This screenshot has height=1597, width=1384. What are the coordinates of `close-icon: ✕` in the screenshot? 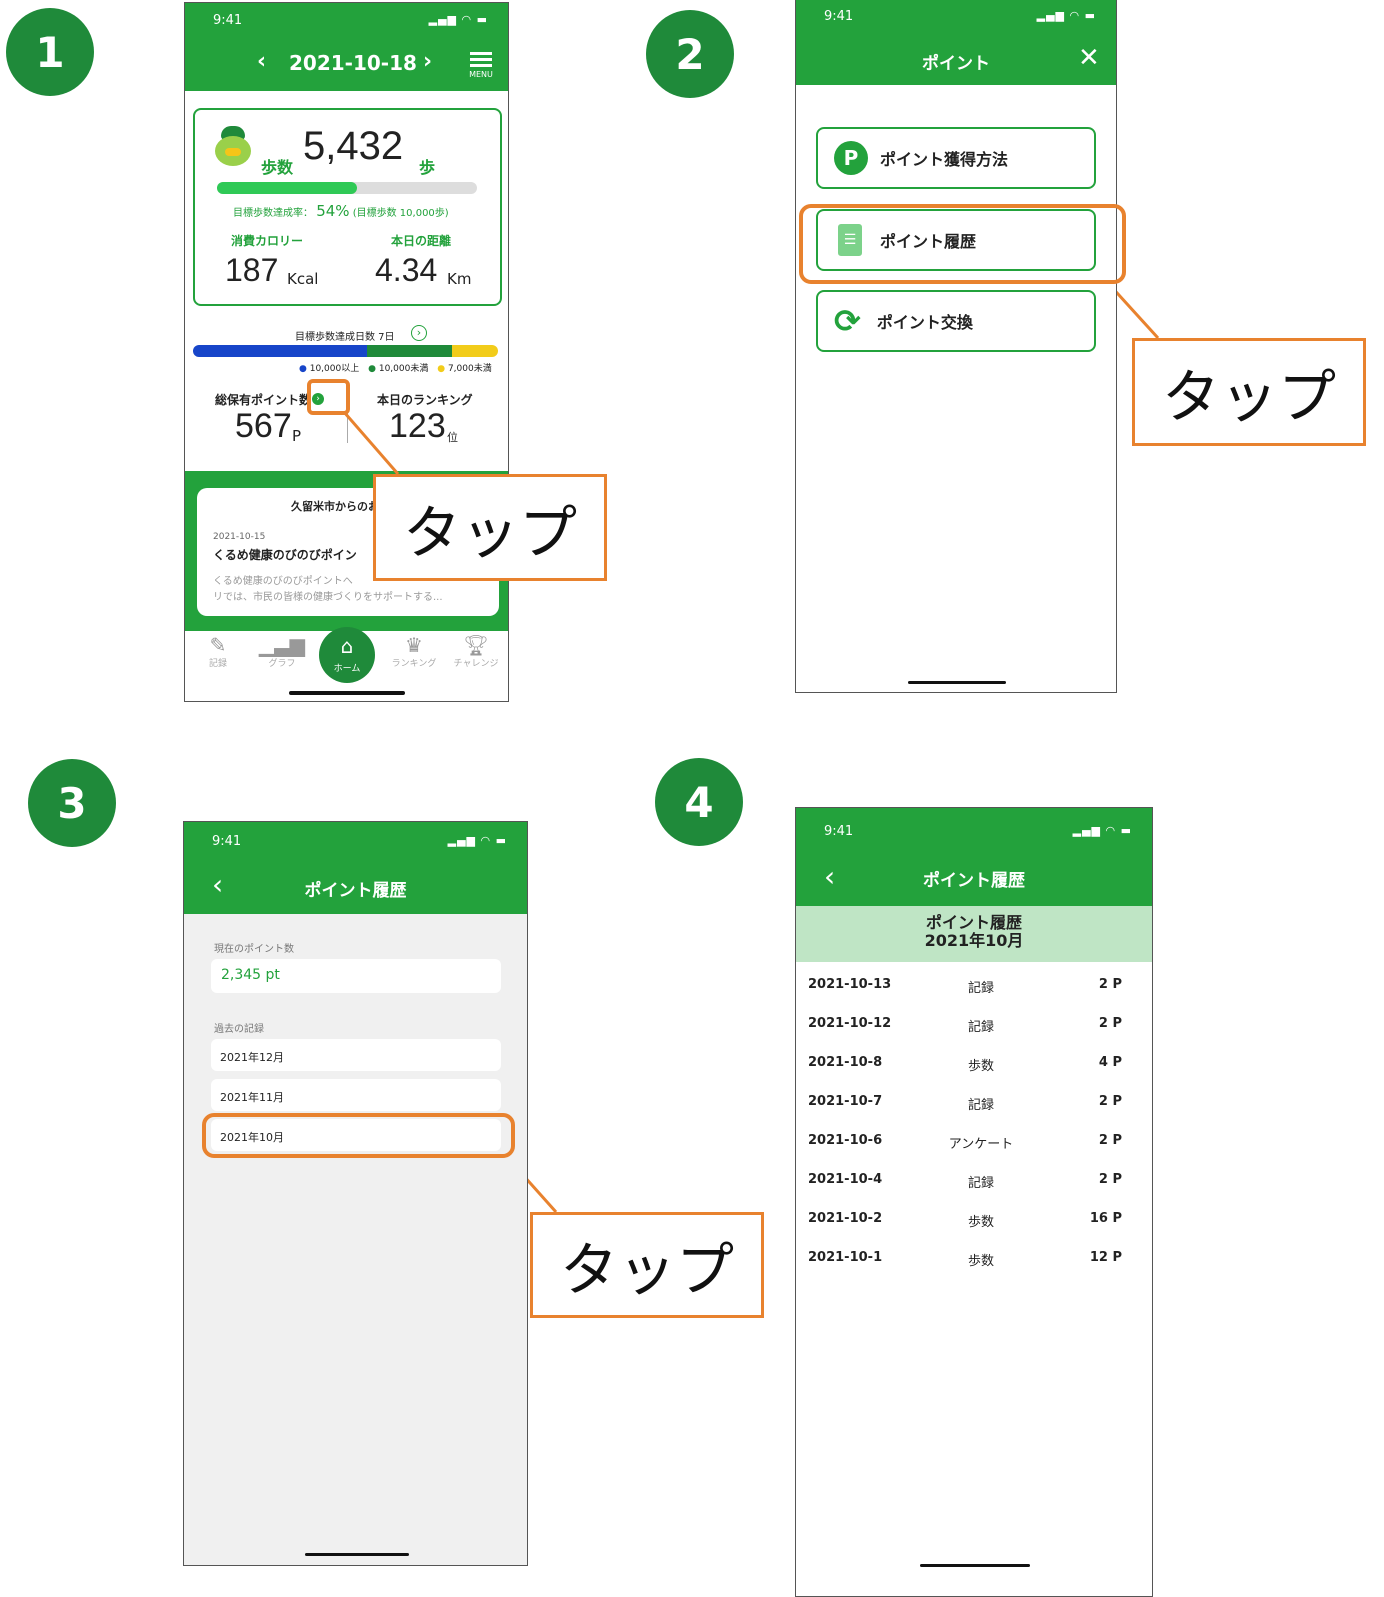 It's located at (1089, 58).